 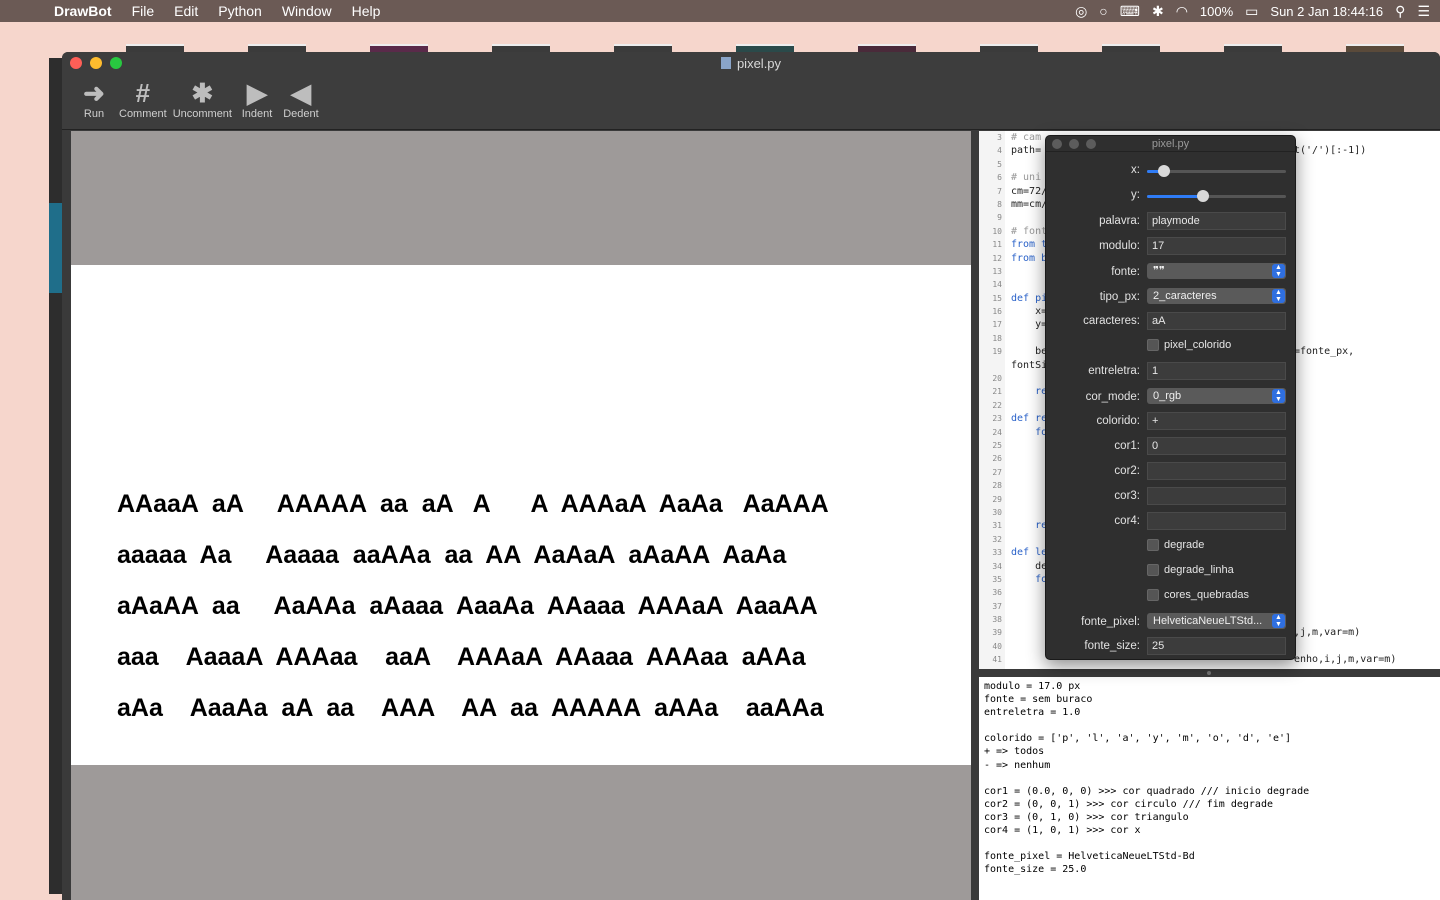 I want to click on panel-zoom-button, so click(x=1091, y=144).